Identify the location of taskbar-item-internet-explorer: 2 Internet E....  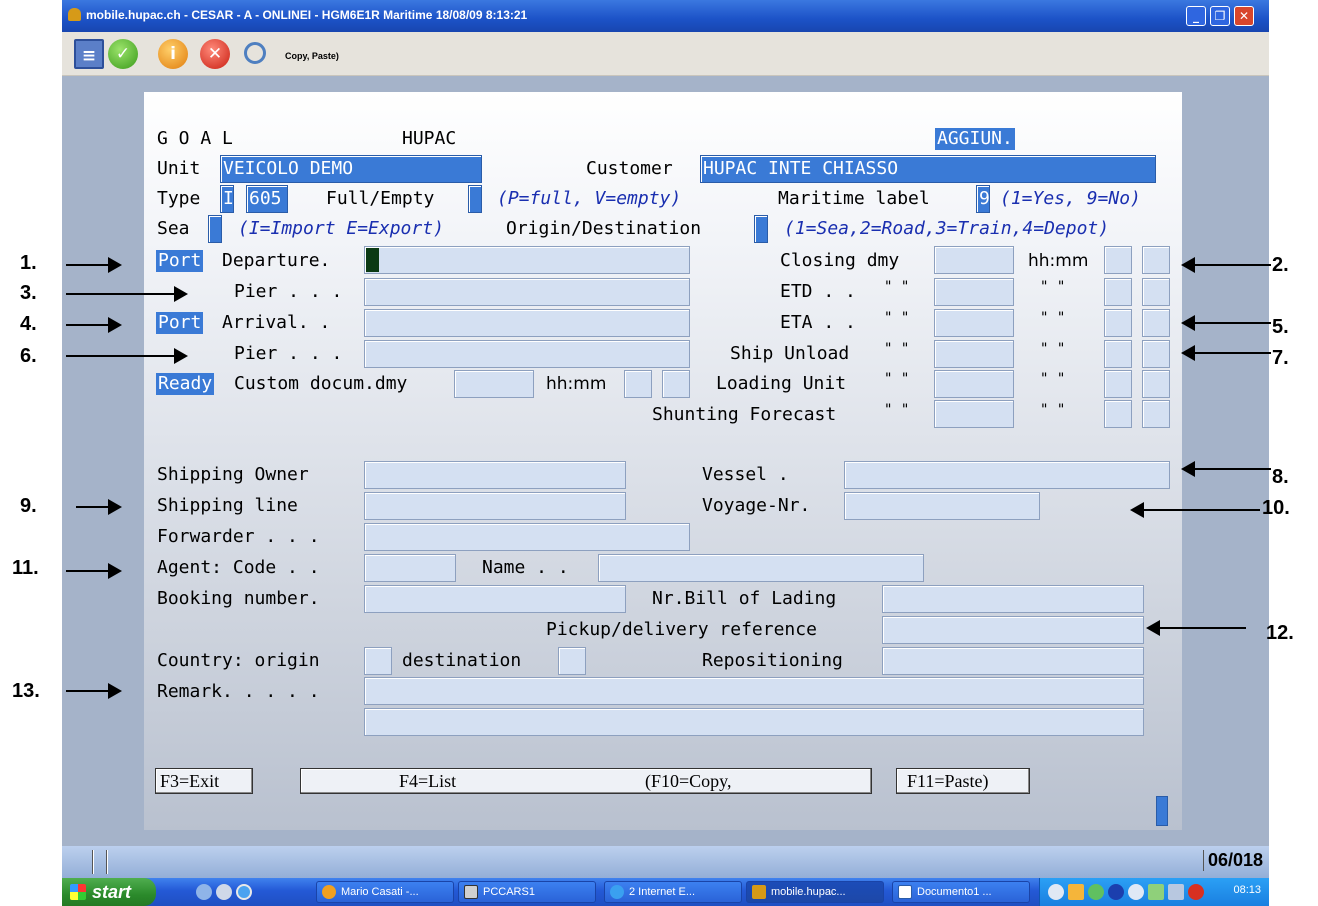
(673, 892).